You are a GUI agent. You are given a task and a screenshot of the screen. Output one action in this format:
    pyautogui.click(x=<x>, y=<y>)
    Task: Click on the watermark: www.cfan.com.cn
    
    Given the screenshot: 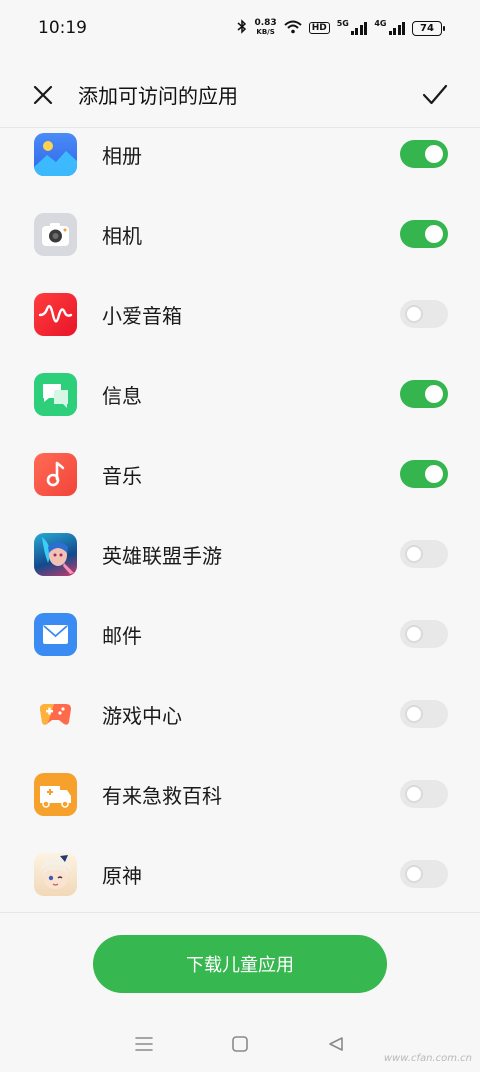 What is the action you would take?
    pyautogui.click(x=427, y=1058)
    